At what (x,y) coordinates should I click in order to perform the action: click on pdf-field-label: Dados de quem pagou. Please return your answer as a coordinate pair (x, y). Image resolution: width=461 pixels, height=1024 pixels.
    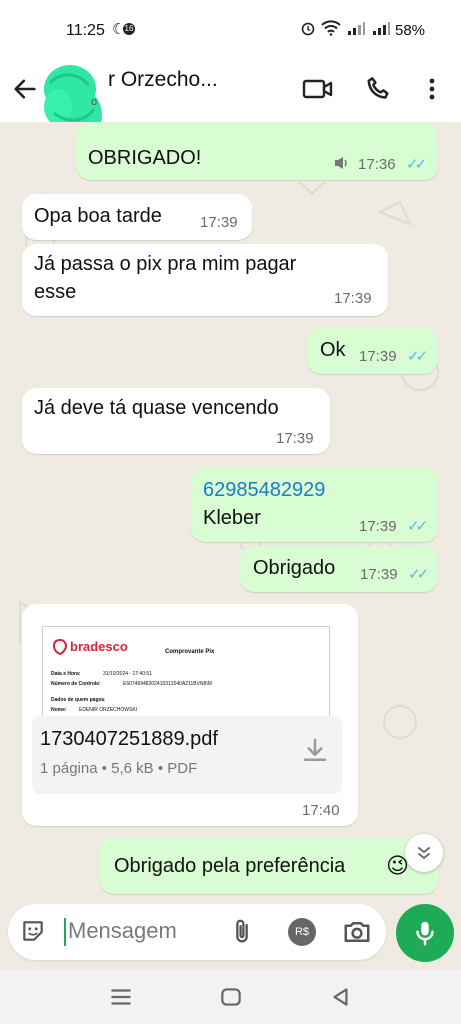
    Looking at the image, I should click on (78, 700).